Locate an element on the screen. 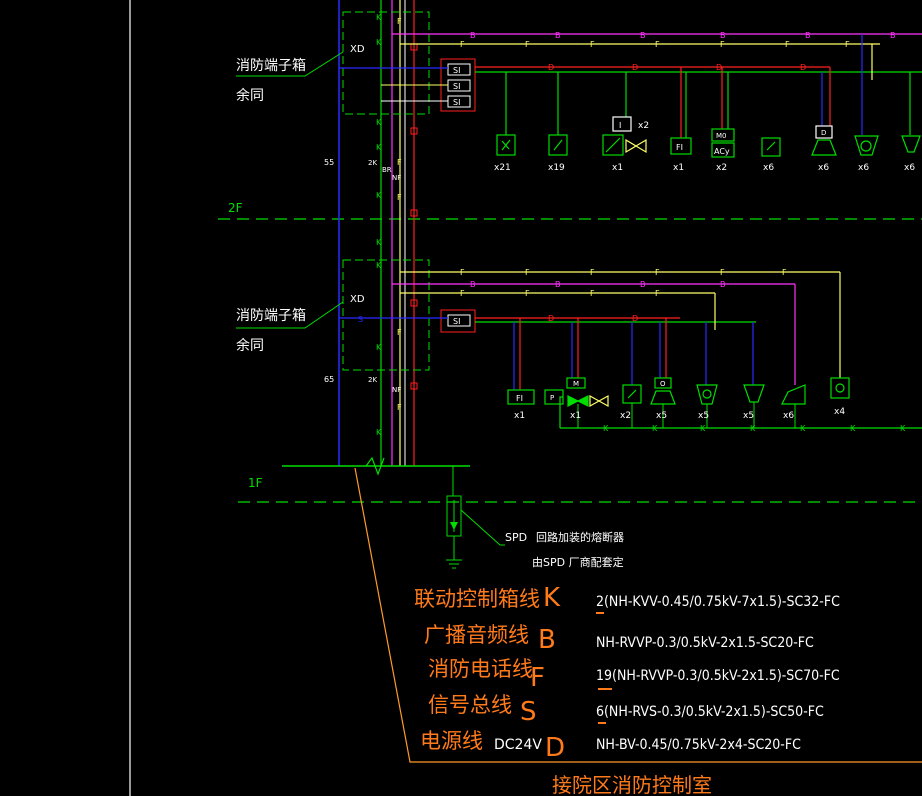 Image resolution: width=922 pixels, height=796 pixels. drop-connectors-1f is located at coordinates (686, 415).